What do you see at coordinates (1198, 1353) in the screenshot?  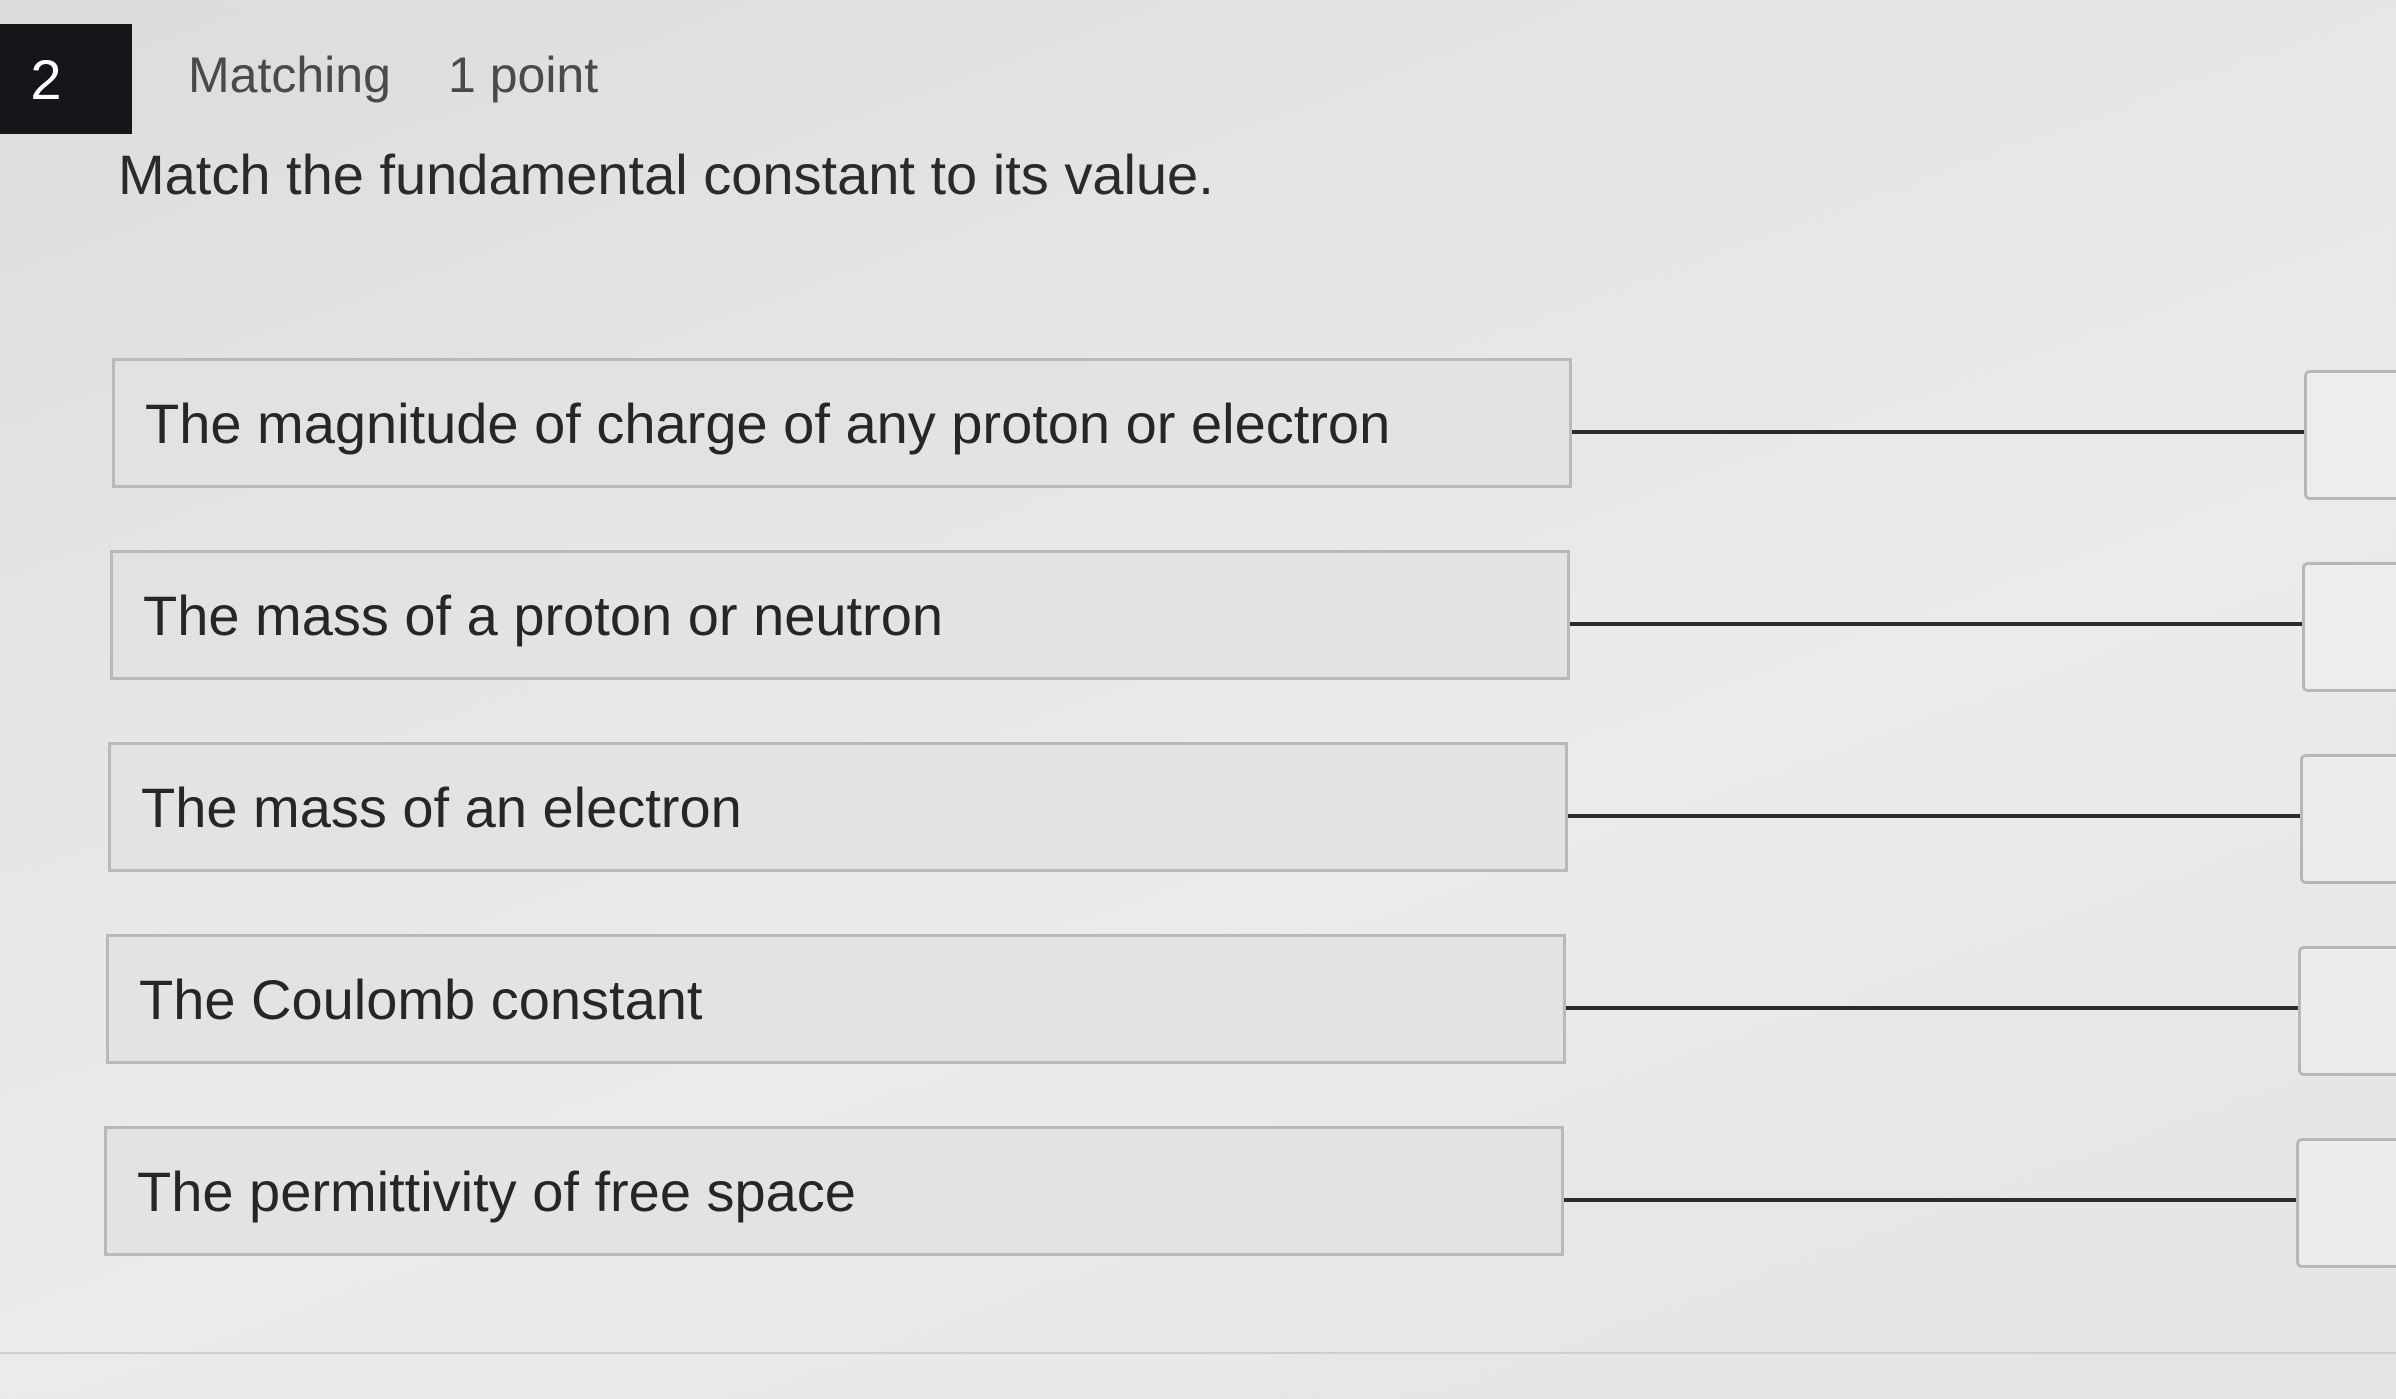 I see `section-divider` at bounding box center [1198, 1353].